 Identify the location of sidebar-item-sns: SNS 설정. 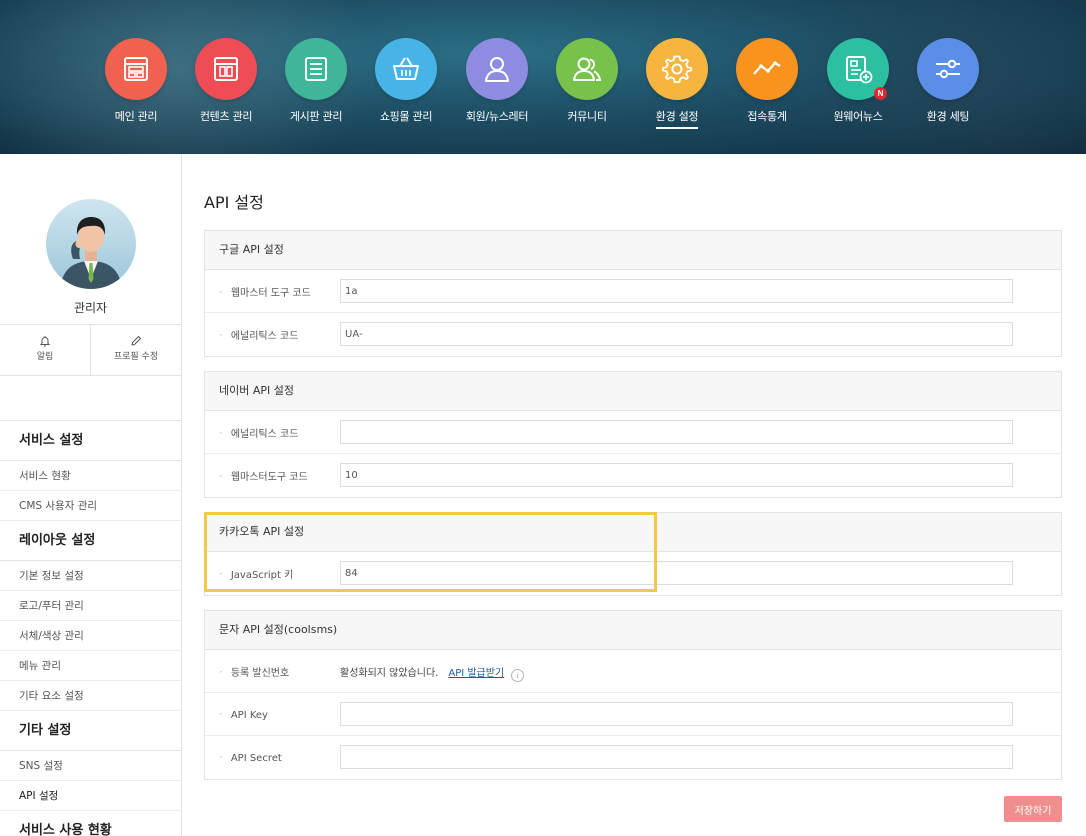
(90, 766).